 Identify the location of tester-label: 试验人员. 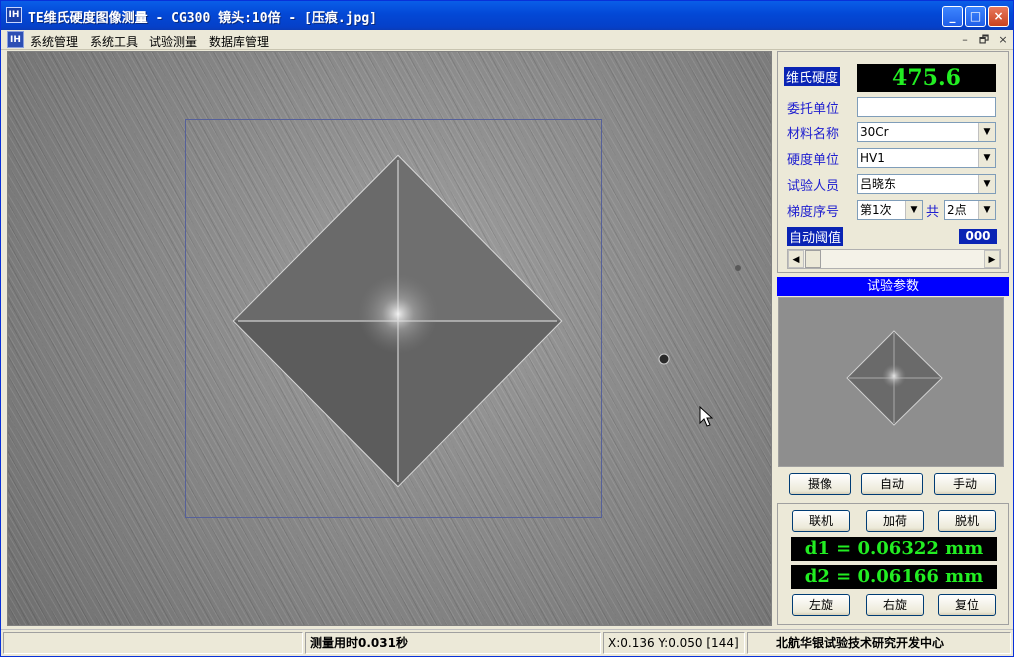
(813, 186).